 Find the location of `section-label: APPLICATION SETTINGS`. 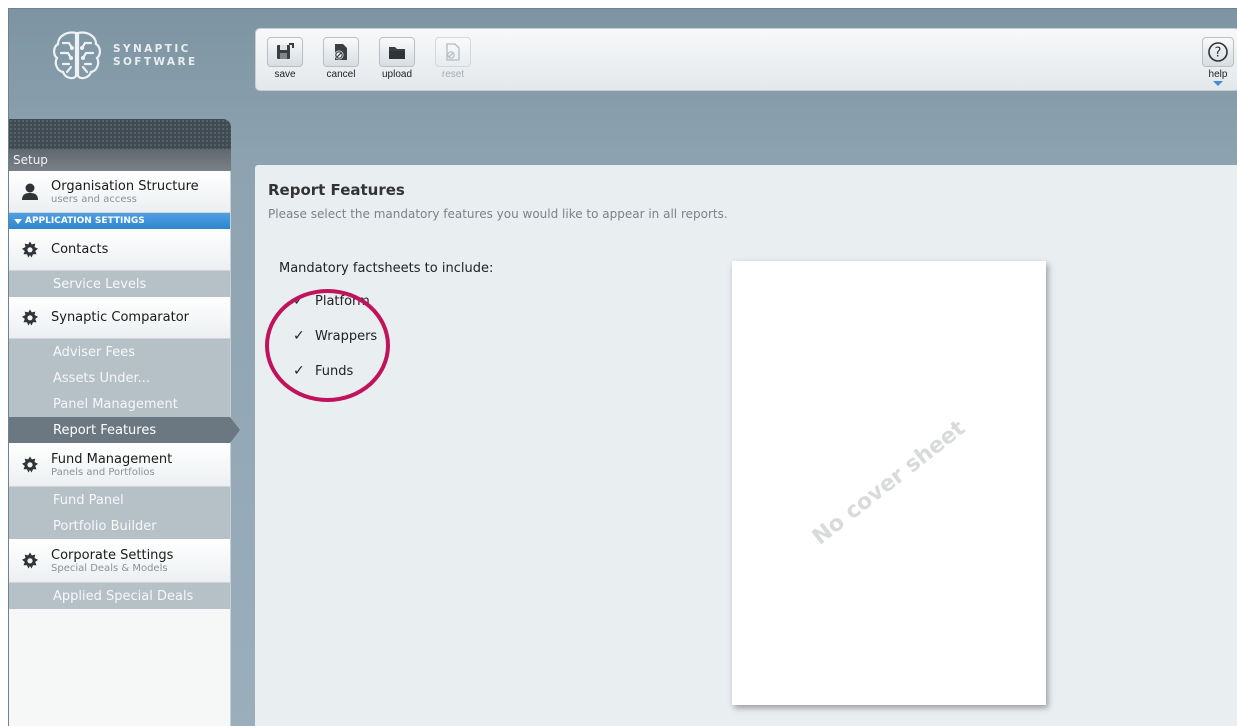

section-label: APPLICATION SETTINGS is located at coordinates (85, 221).